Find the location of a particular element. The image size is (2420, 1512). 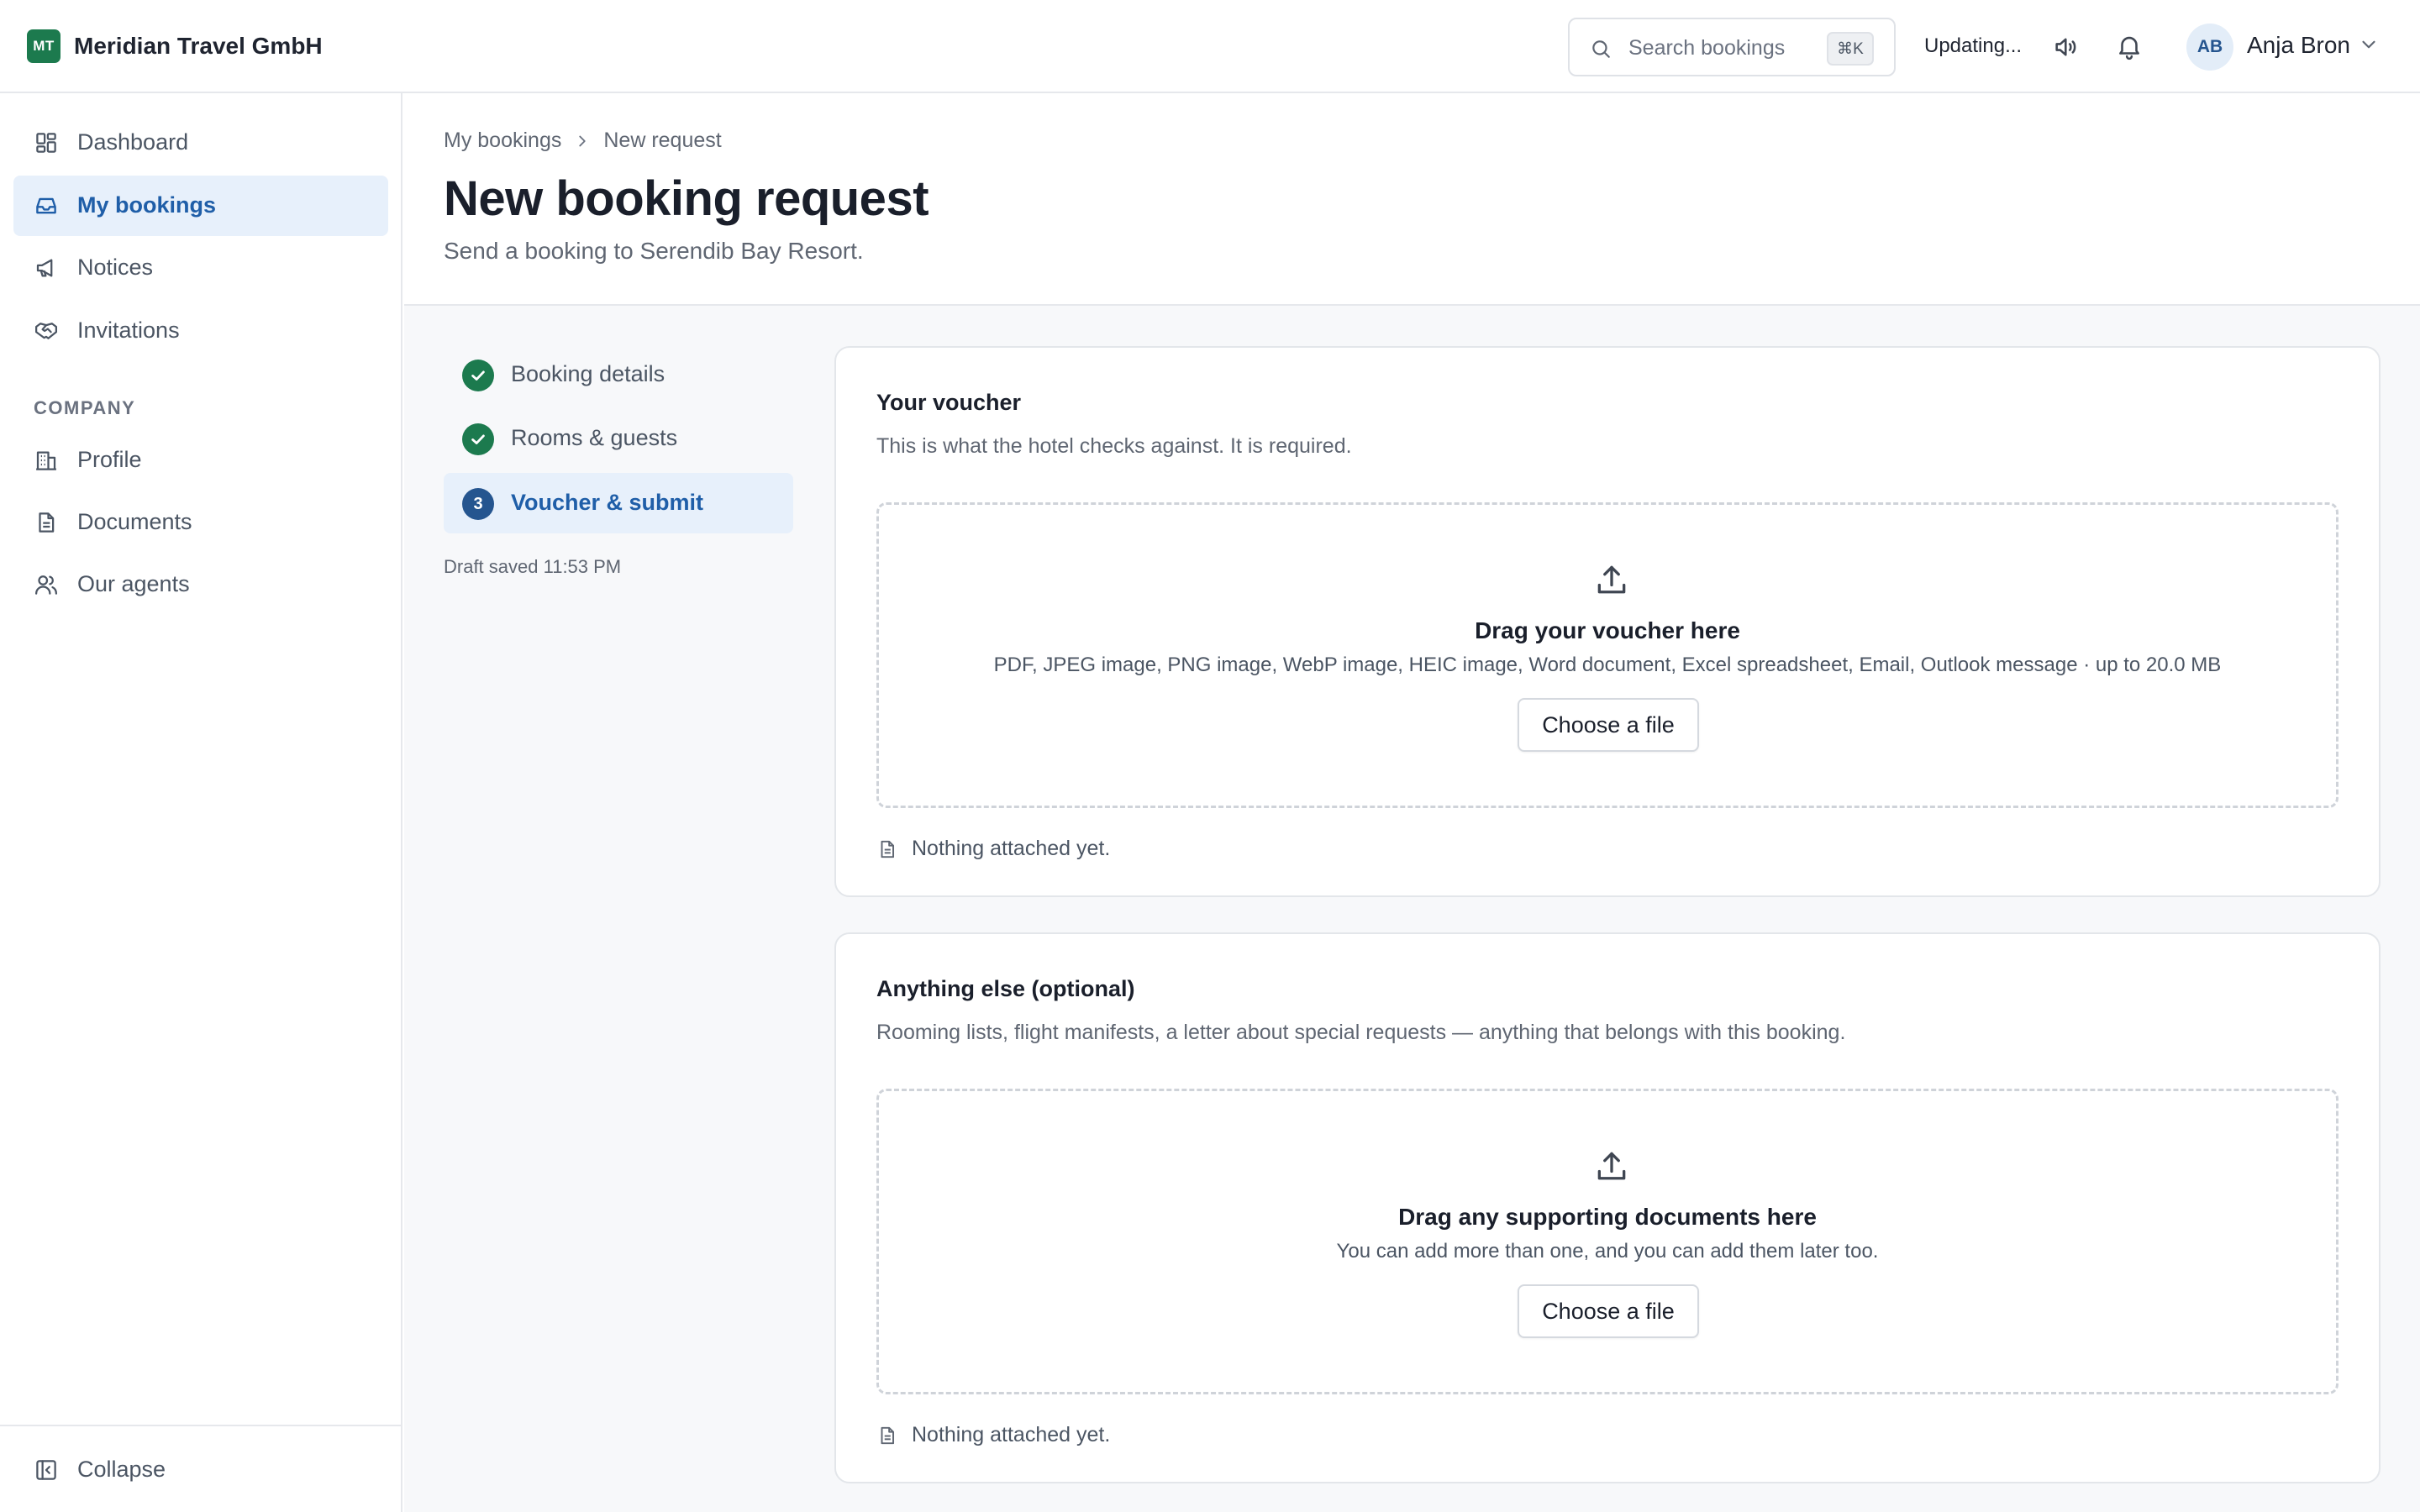

step-rooms-guests: Rooms & guests is located at coordinates (618, 438).